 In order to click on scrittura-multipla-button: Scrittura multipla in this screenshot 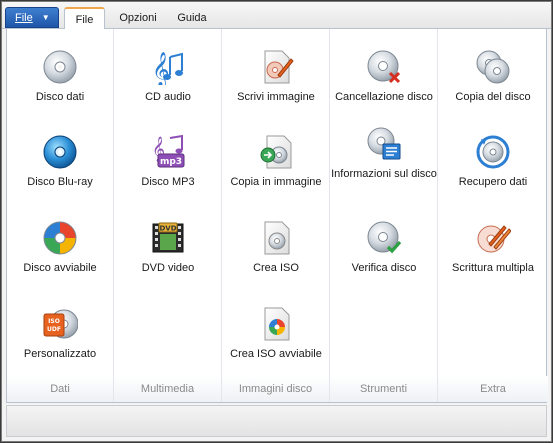, I will do `click(493, 247)`.